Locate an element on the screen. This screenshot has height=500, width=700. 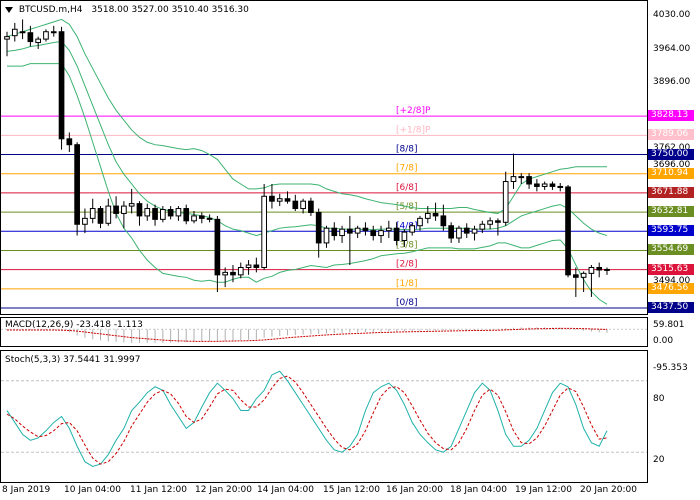
macd-tick: 0.00 is located at coordinates (663, 341).